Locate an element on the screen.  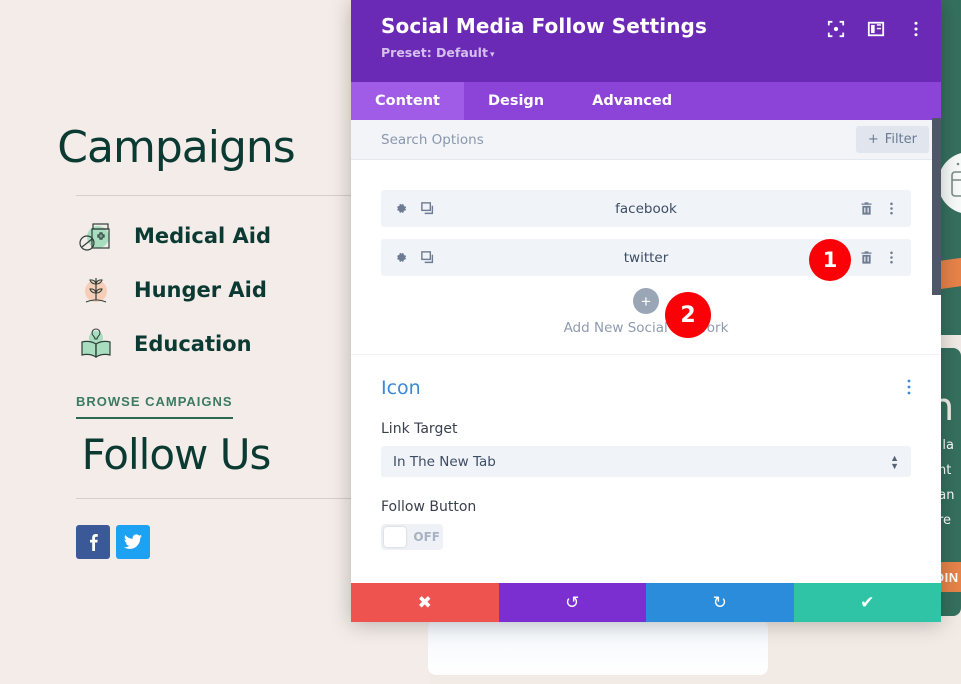
follow-button-label: Follow Button is located at coordinates (429, 507).